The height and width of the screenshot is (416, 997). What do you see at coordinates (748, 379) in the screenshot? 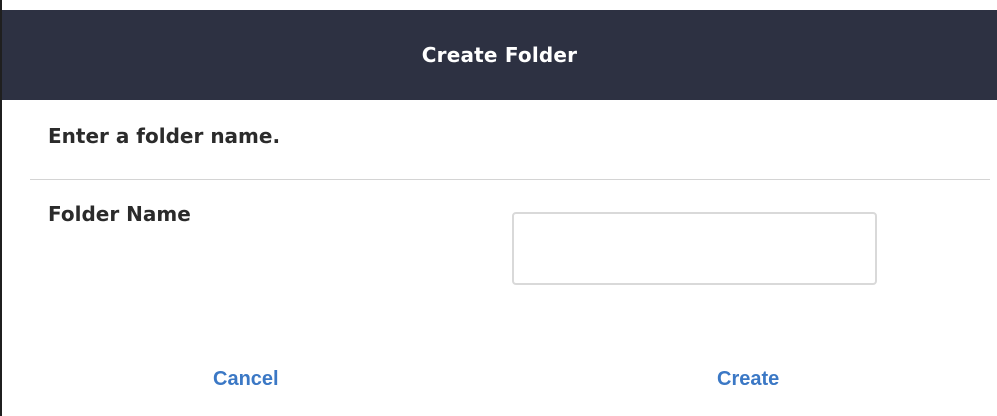
I see `create-button: Create` at bounding box center [748, 379].